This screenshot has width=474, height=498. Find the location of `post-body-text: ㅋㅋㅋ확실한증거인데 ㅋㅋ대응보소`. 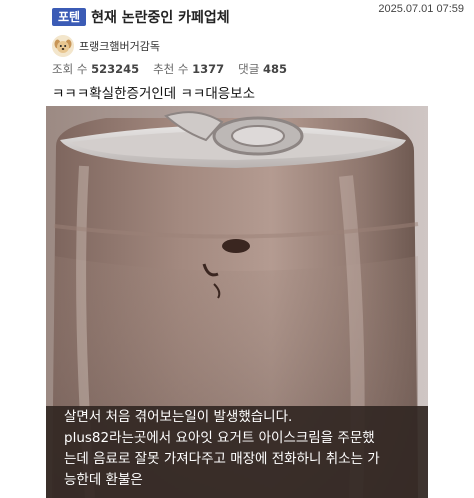

post-body-text: ㅋㅋㅋ확실한증거인데 ㅋㅋ대응보소 is located at coordinates (154, 94).